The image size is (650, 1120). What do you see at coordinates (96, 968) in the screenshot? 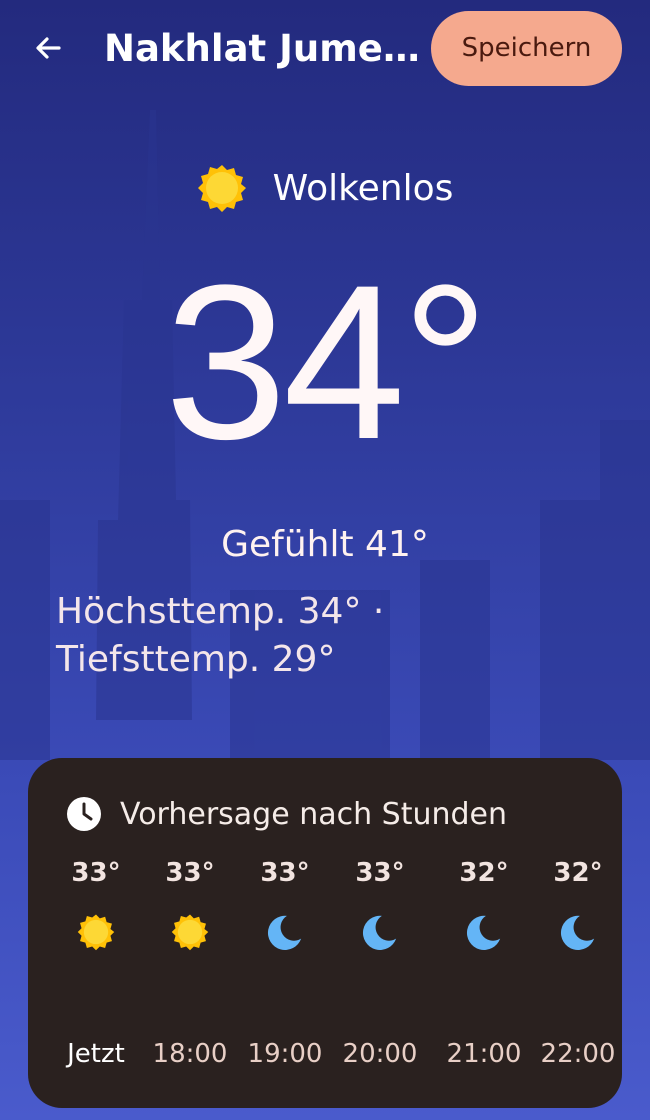
I see `hour-item: 33° Jetzt` at bounding box center [96, 968].